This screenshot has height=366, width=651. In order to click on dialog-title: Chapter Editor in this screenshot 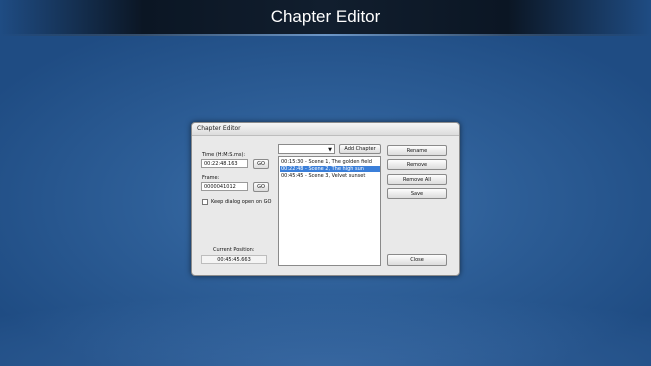, I will do `click(219, 128)`.